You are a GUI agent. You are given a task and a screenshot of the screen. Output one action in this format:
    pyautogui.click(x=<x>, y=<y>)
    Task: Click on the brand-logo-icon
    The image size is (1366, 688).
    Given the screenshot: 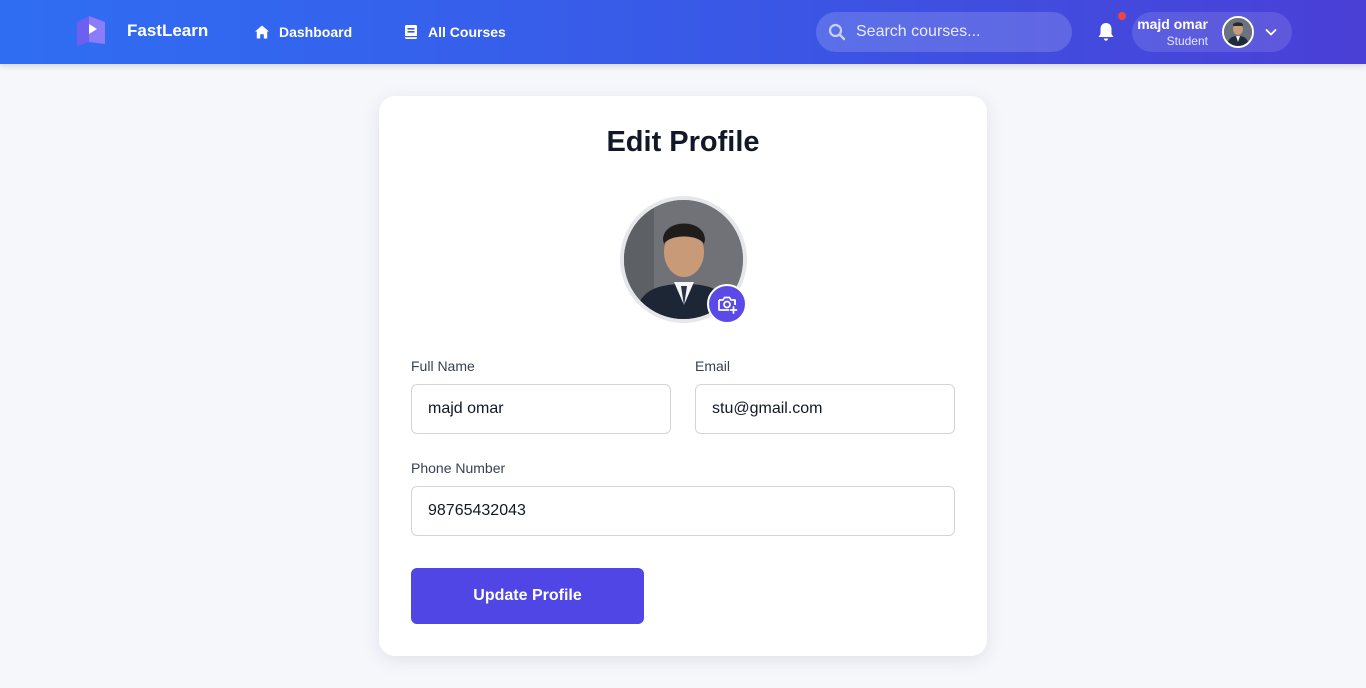 What is the action you would take?
    pyautogui.click(x=91, y=31)
    